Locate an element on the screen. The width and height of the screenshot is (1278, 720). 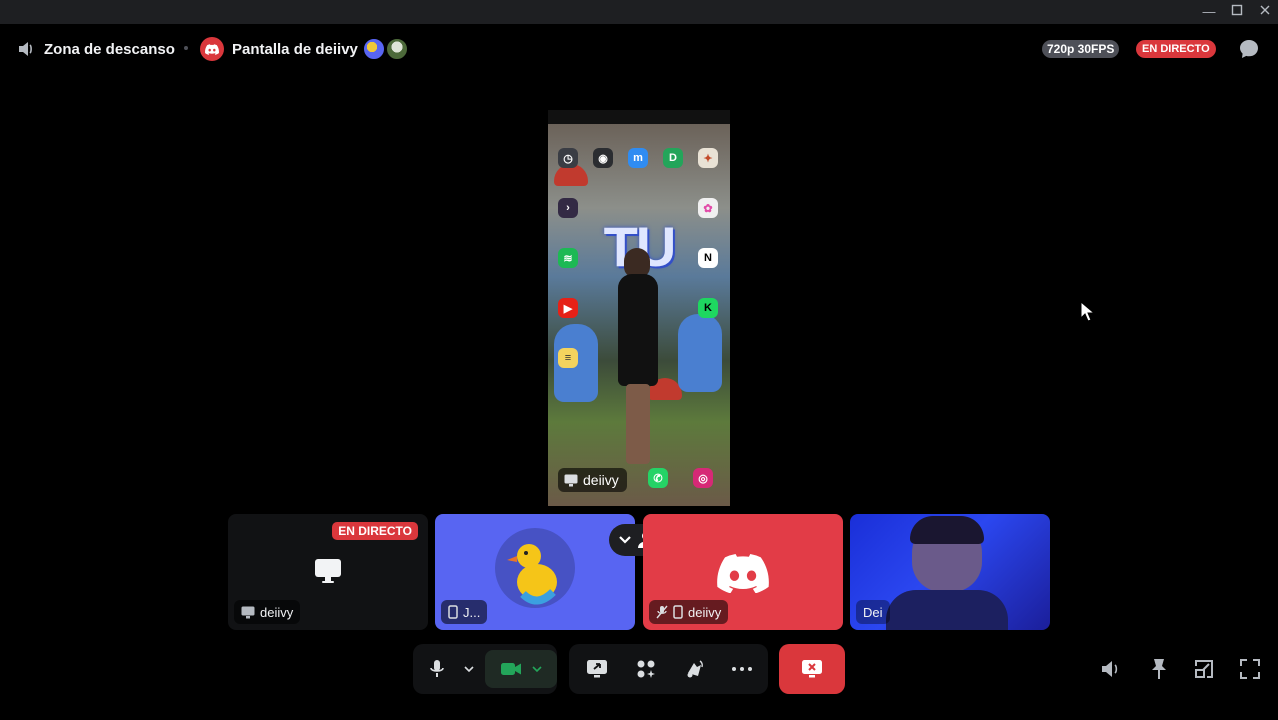
share-screen-button is located at coordinates (597, 669).